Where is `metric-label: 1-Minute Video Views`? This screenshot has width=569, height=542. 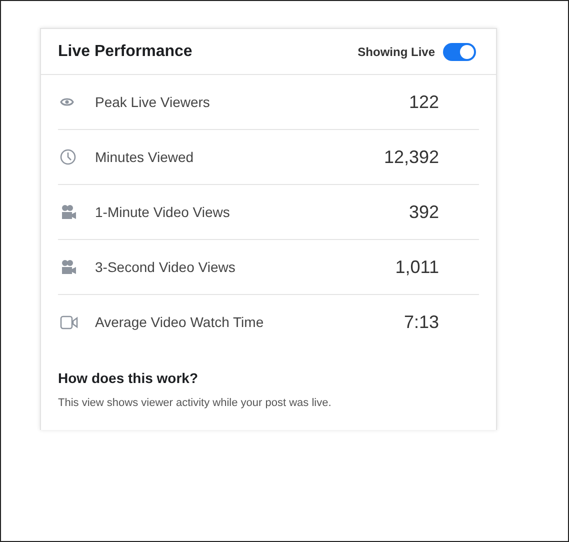
metric-label: 1-Minute Video Views is located at coordinates (163, 212).